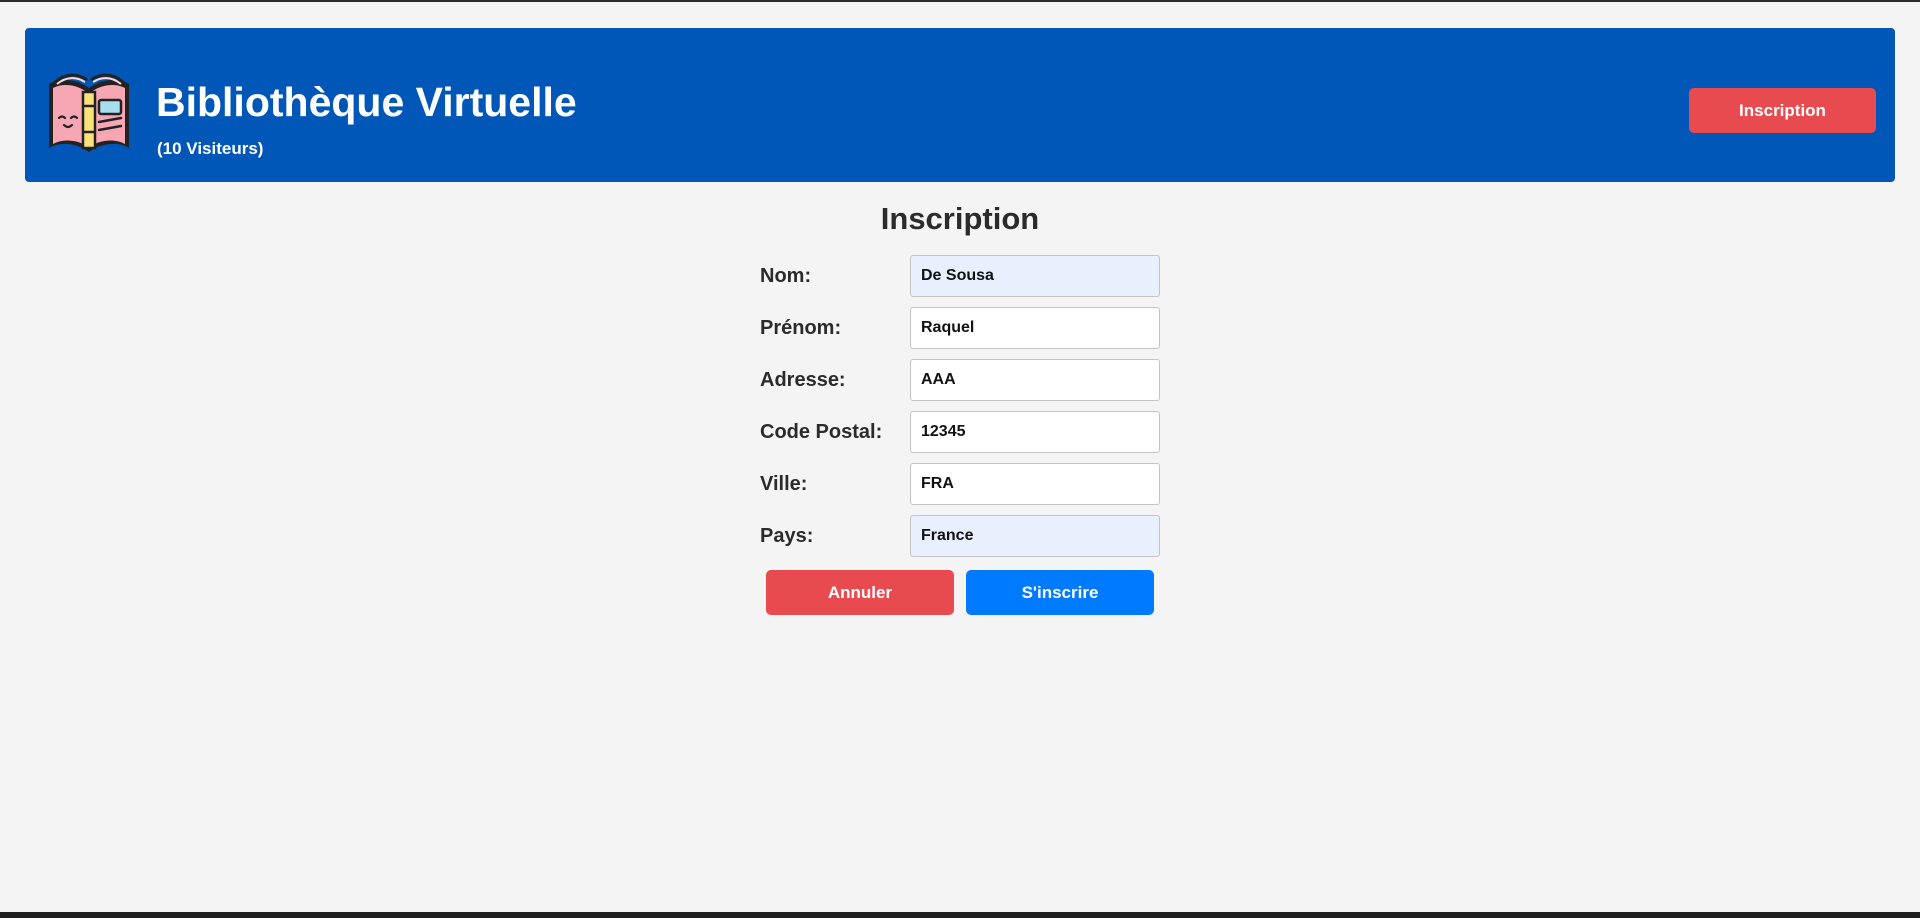  What do you see at coordinates (1035, 276) in the screenshot?
I see `nom-input` at bounding box center [1035, 276].